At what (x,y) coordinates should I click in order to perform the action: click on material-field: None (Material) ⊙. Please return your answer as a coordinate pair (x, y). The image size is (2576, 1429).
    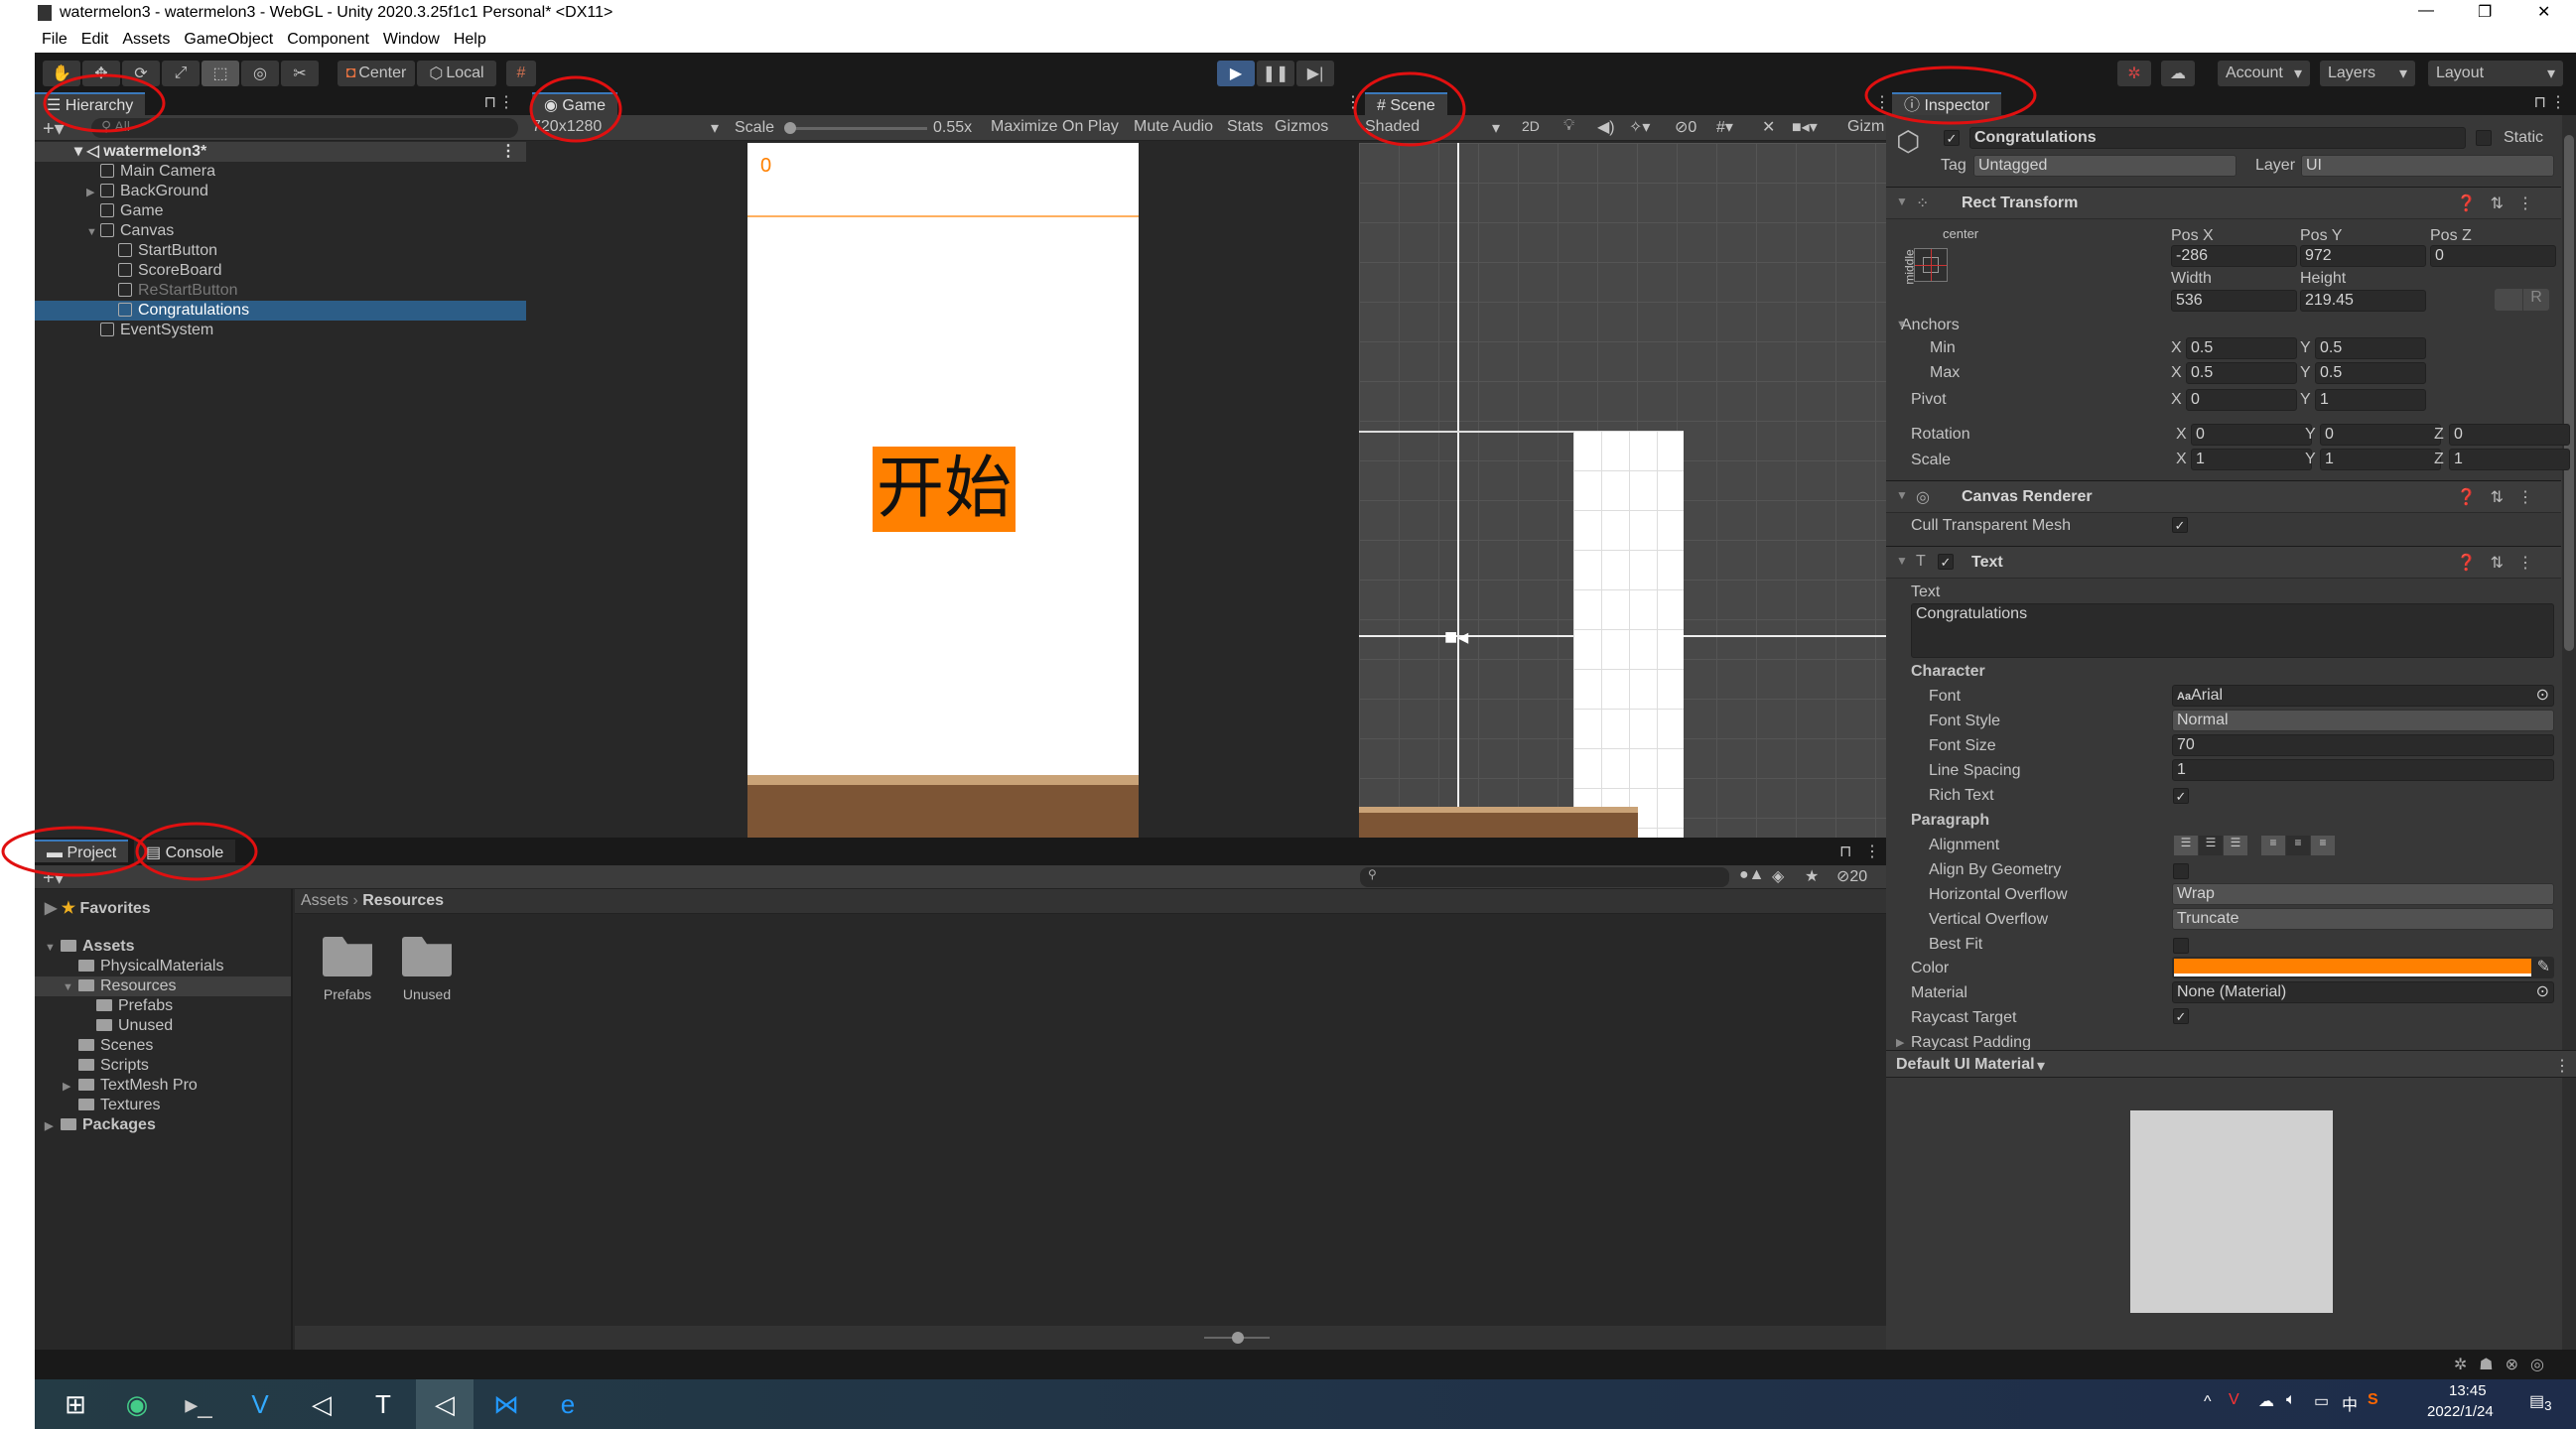
    Looking at the image, I should click on (2363, 992).